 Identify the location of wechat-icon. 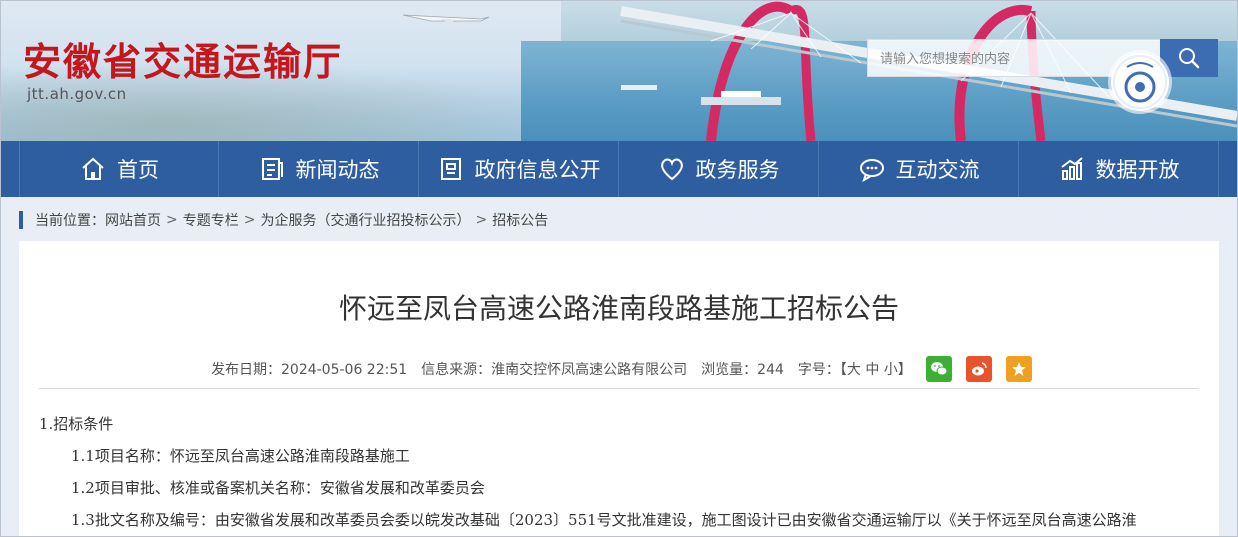
(939, 369).